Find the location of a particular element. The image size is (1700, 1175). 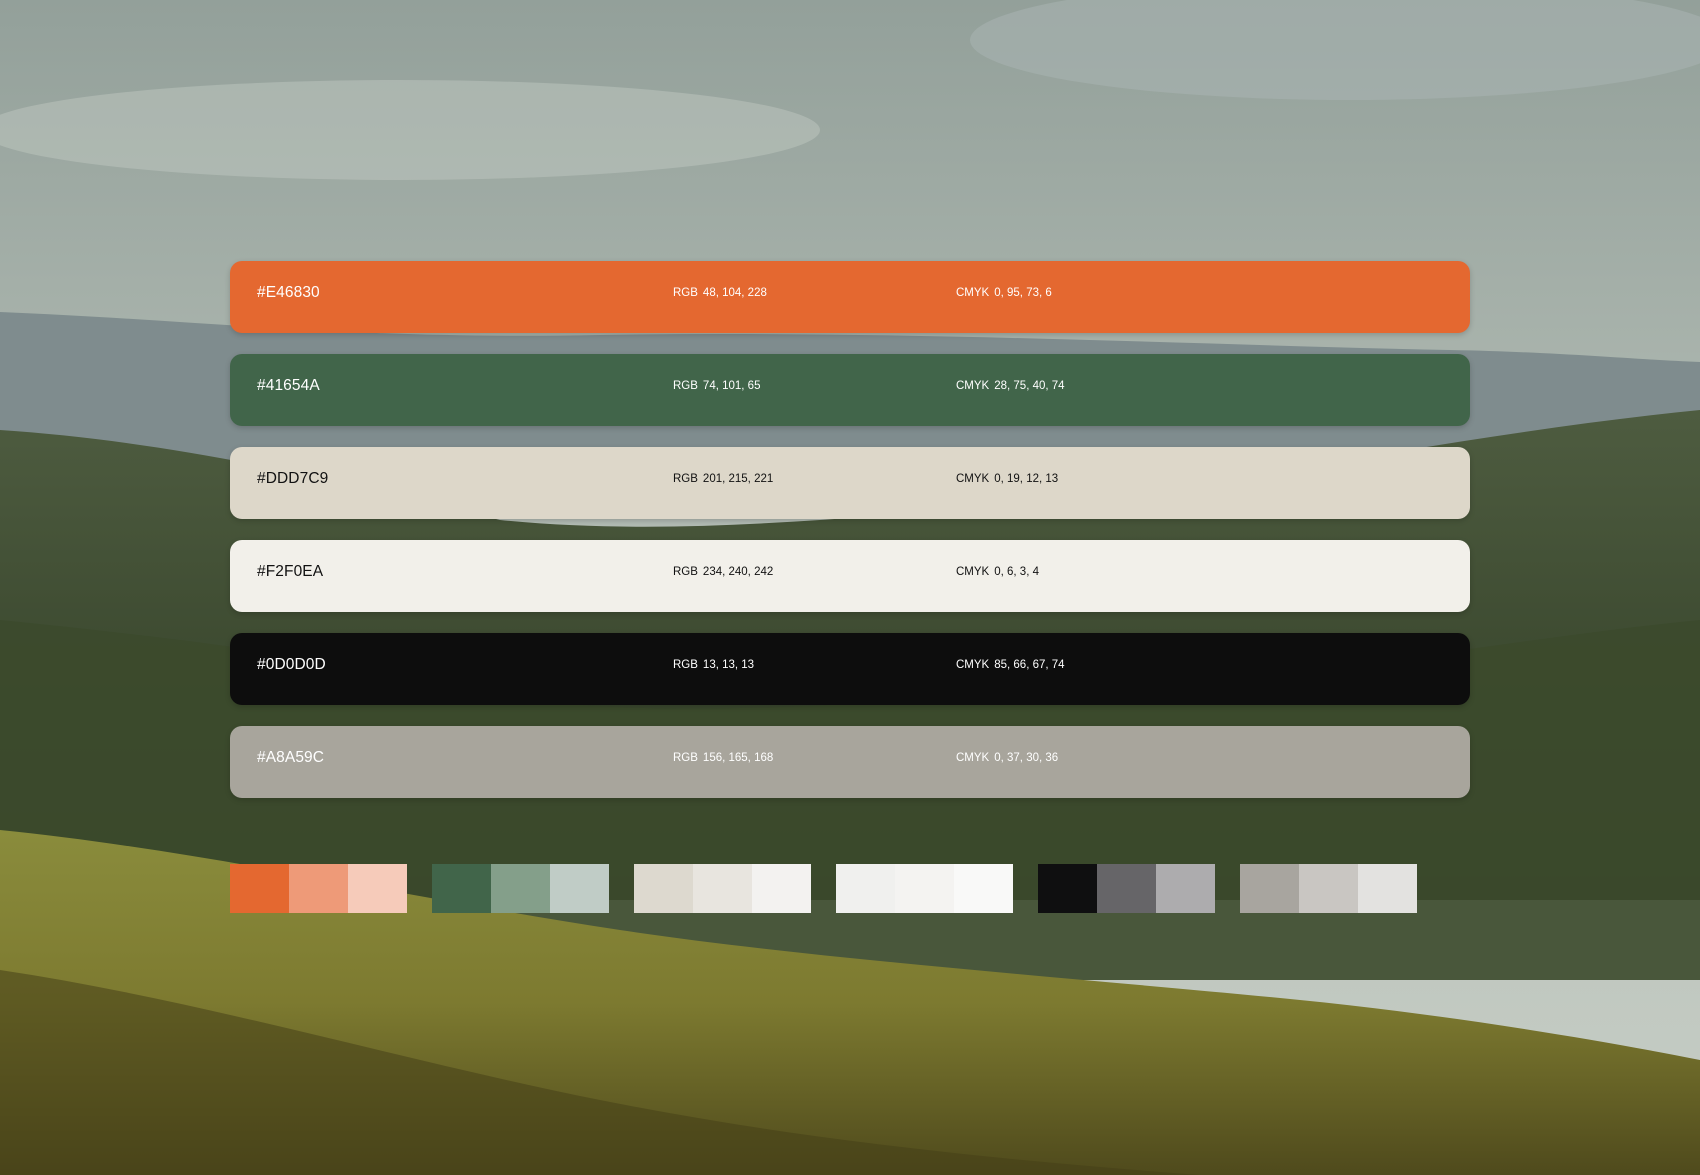

tint-group-orange is located at coordinates (318, 888).